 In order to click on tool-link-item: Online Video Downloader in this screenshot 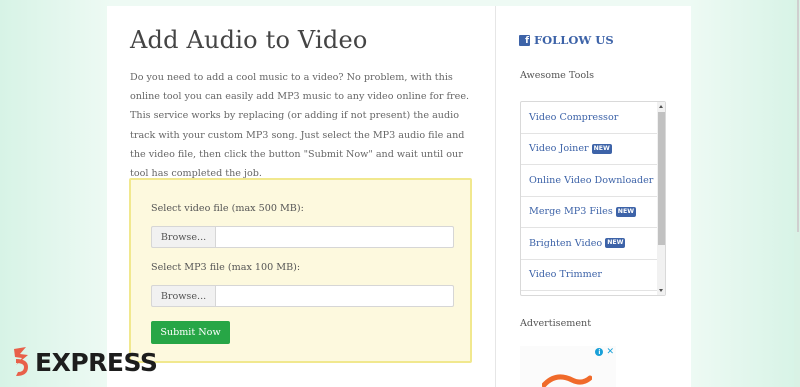, I will do `click(589, 181)`.